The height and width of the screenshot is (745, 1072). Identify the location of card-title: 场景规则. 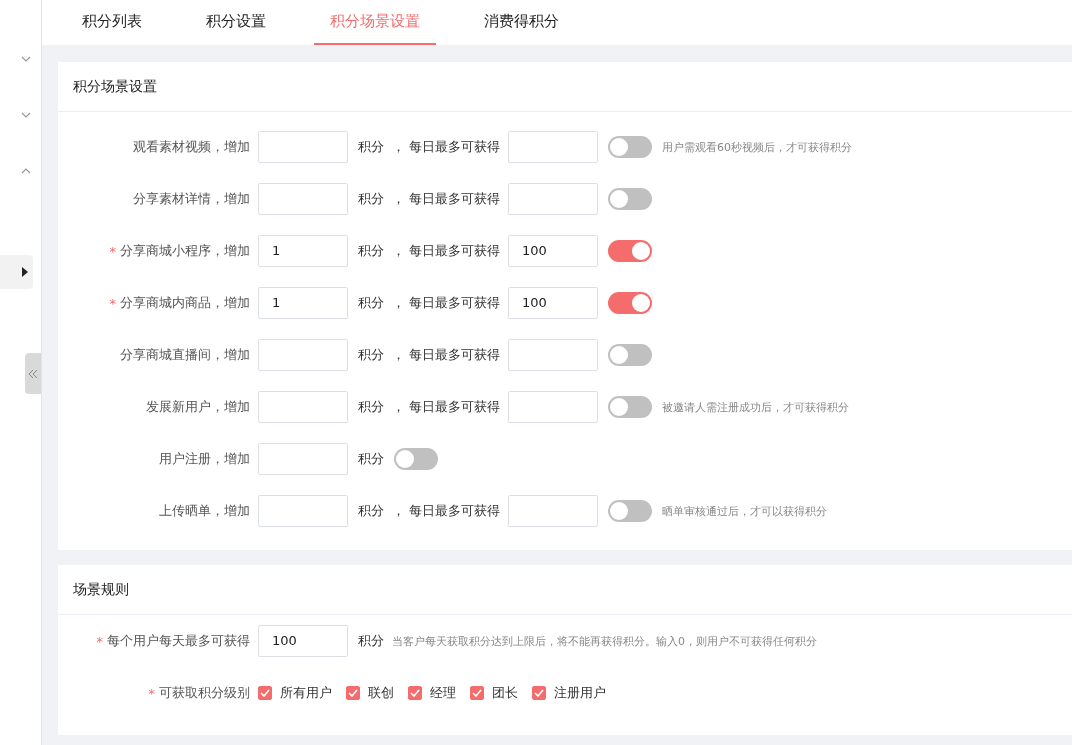
(101, 589).